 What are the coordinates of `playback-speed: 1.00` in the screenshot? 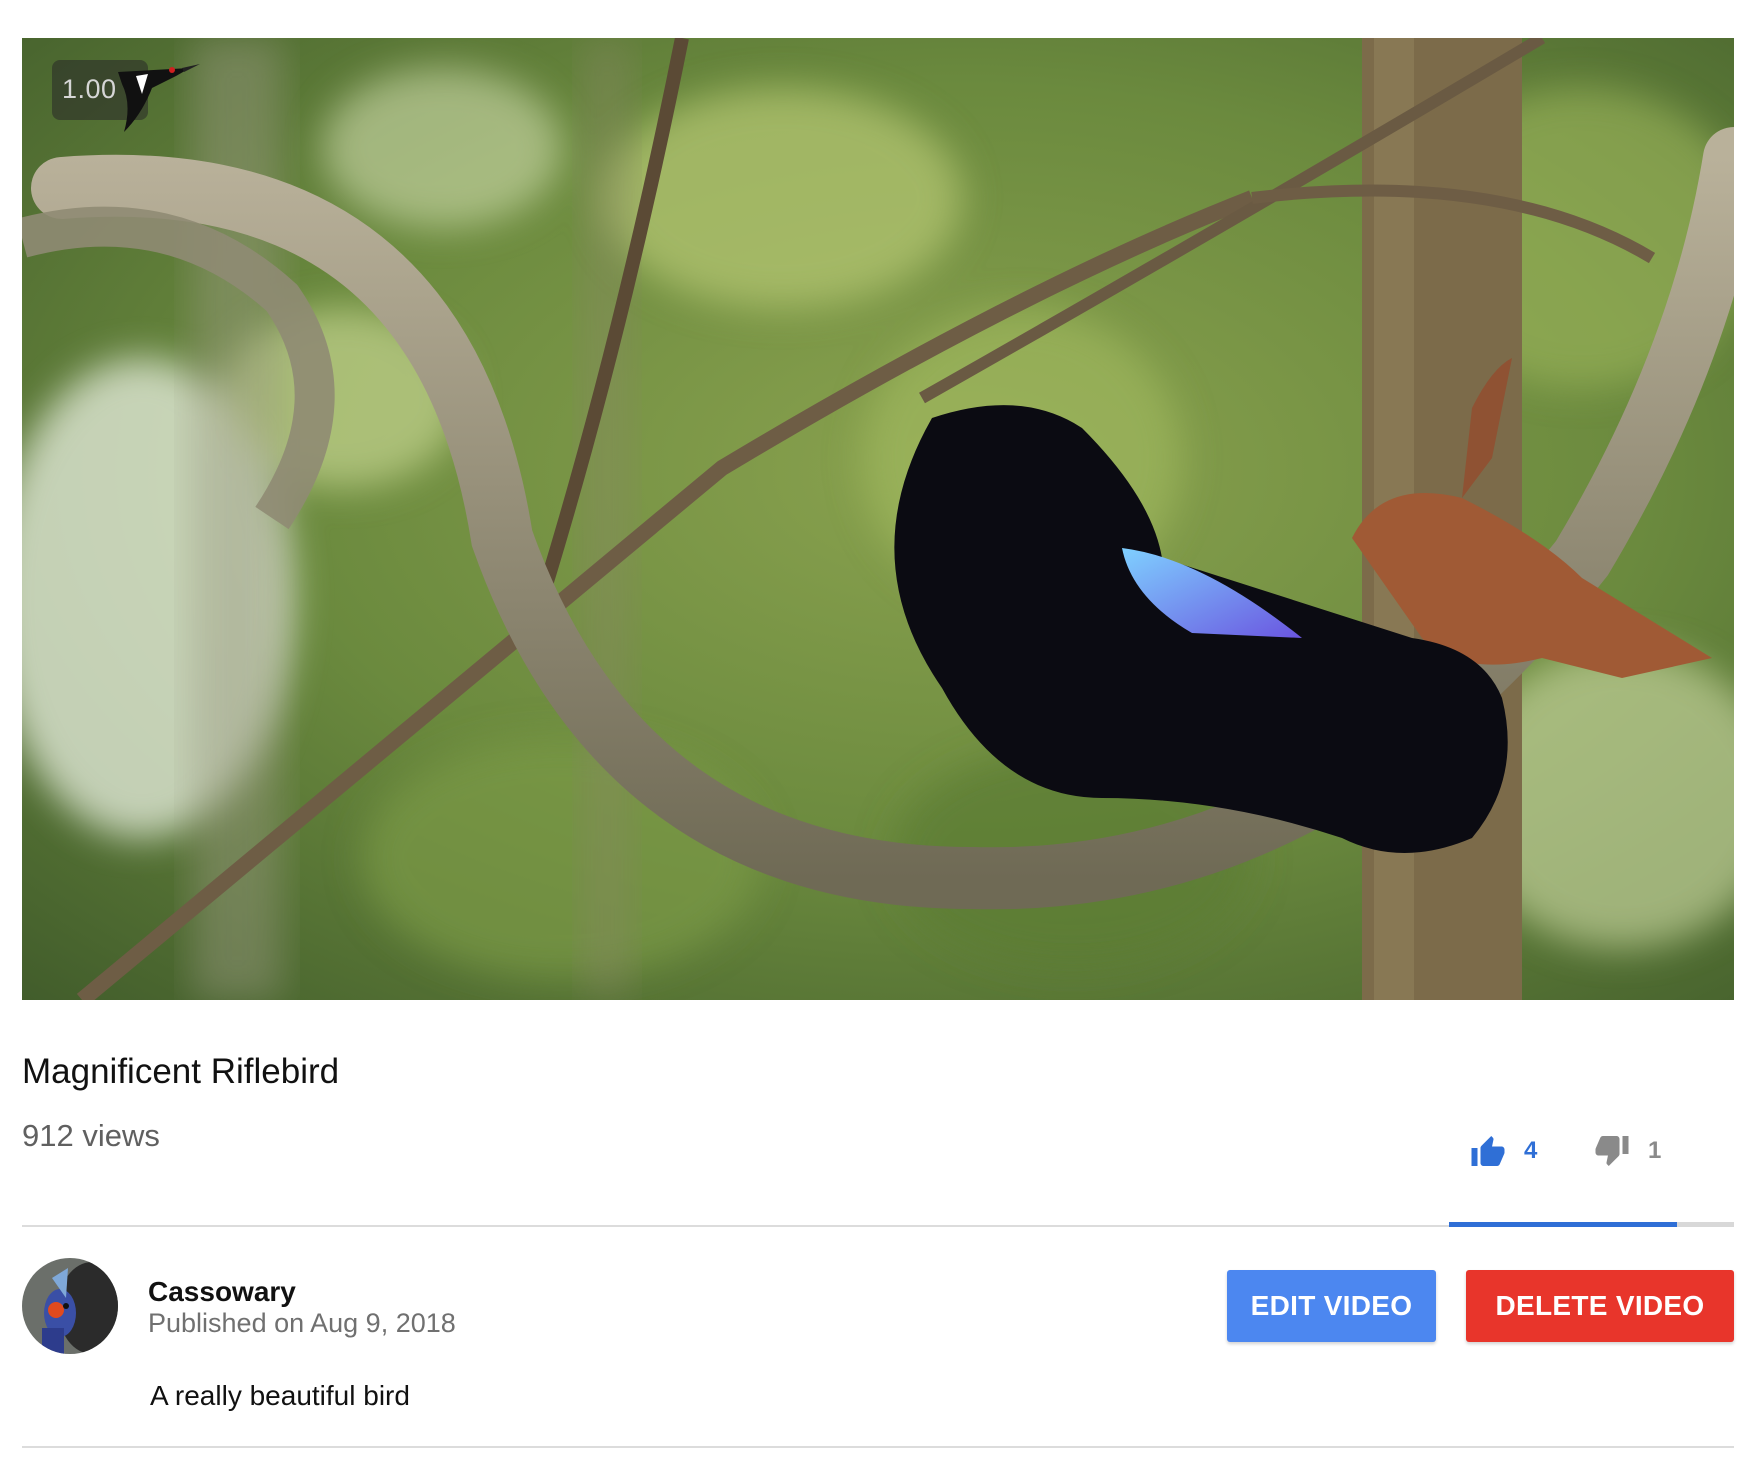 It's located at (89, 89).